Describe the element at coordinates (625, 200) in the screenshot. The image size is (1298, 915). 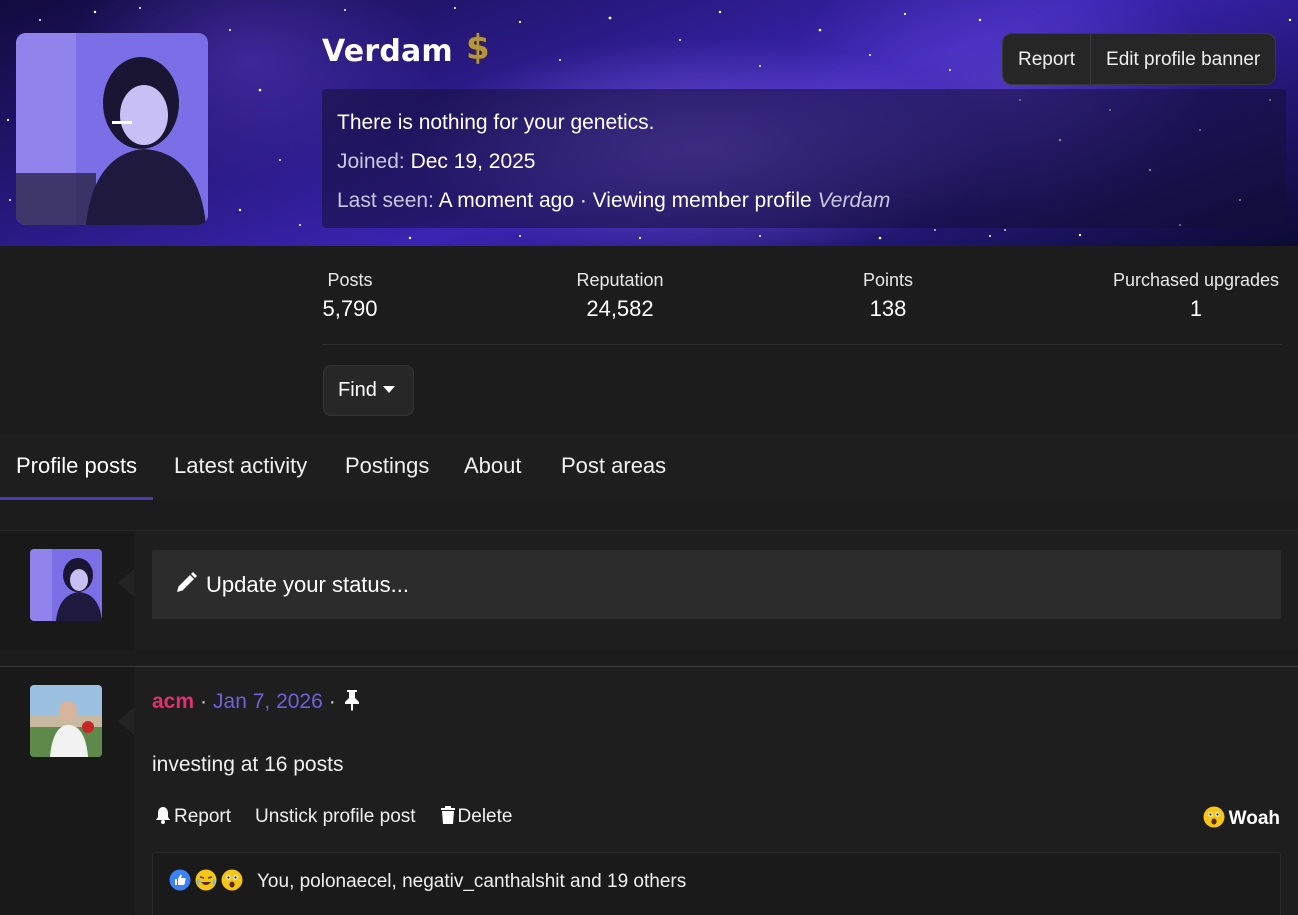
I see `last-seen-value: A moment ago · Viewing member profile` at that location.